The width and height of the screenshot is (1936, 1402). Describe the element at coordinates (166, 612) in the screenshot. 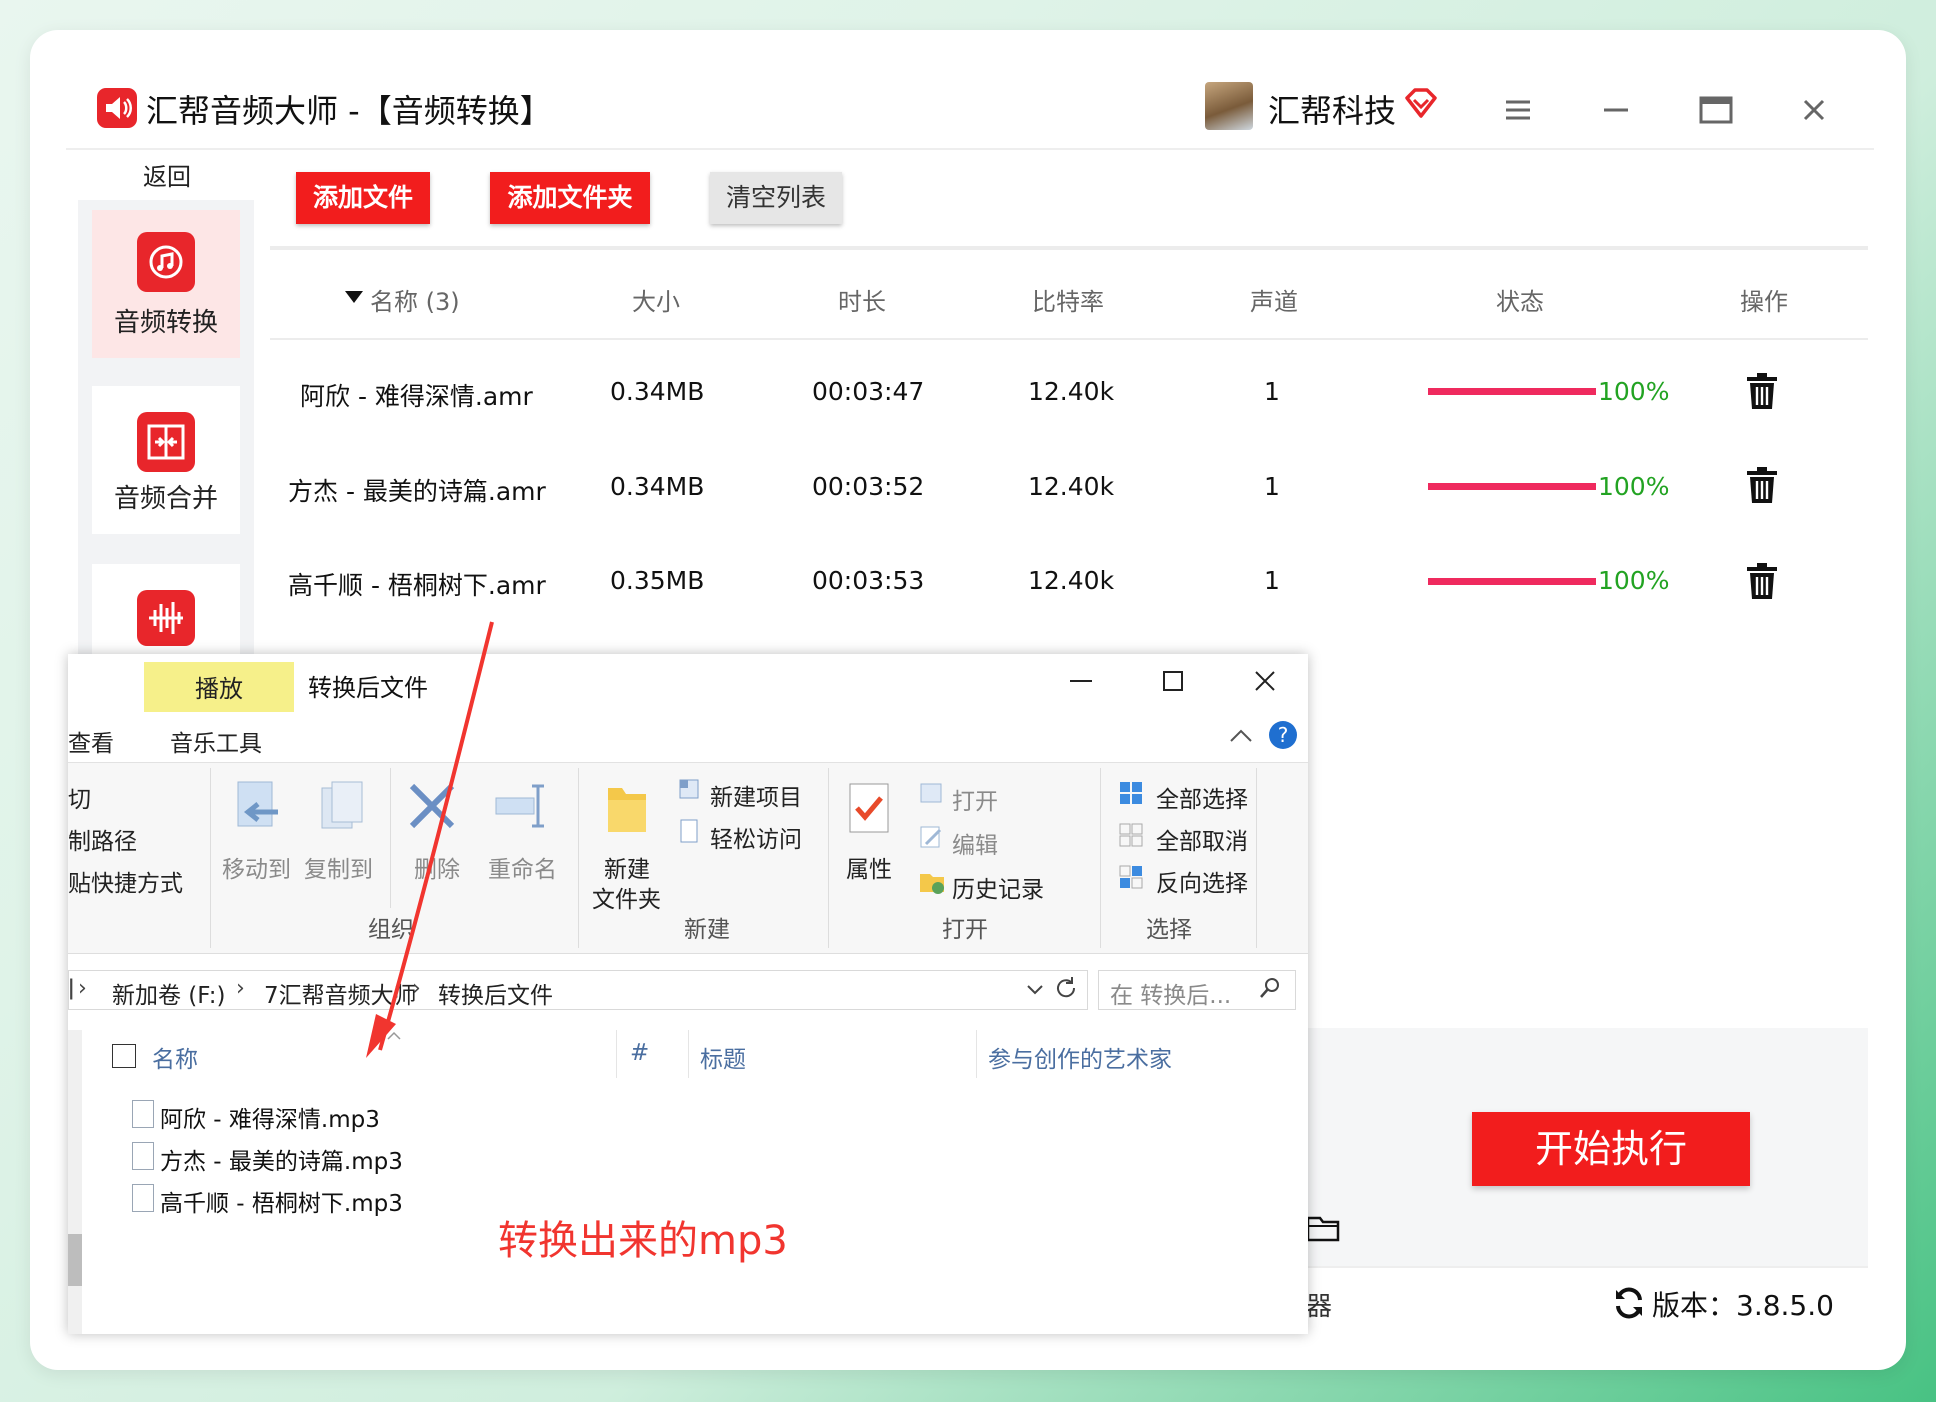

I see `sidebar-item-audio-cut` at that location.